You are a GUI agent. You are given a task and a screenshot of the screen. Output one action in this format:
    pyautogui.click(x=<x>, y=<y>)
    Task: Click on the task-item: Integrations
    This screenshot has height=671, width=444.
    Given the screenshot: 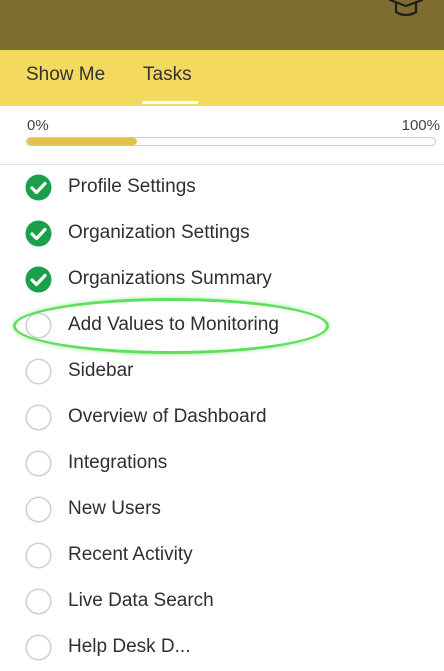 What is the action you would take?
    pyautogui.click(x=222, y=464)
    